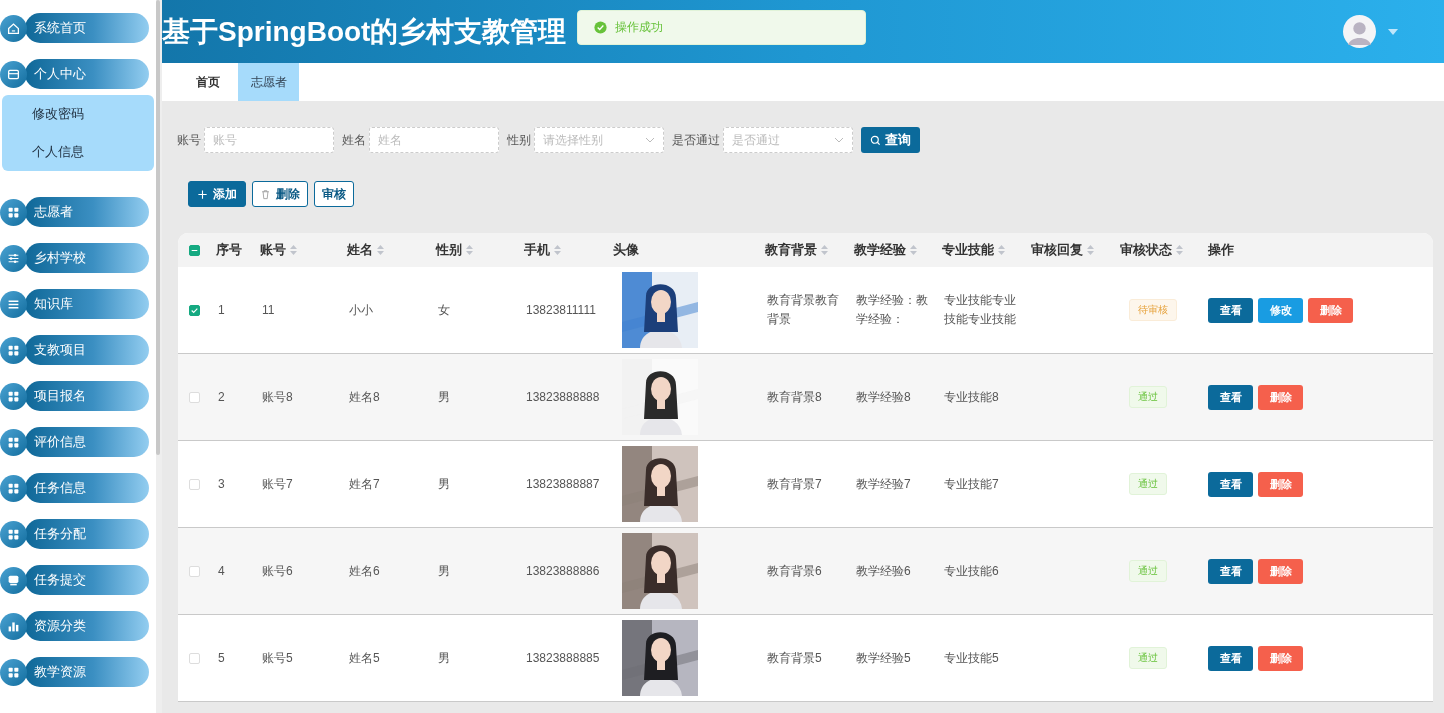 Image resolution: width=1444 pixels, height=713 pixels. Describe the element at coordinates (334, 194) in the screenshot. I see `review-button: 审核` at that location.